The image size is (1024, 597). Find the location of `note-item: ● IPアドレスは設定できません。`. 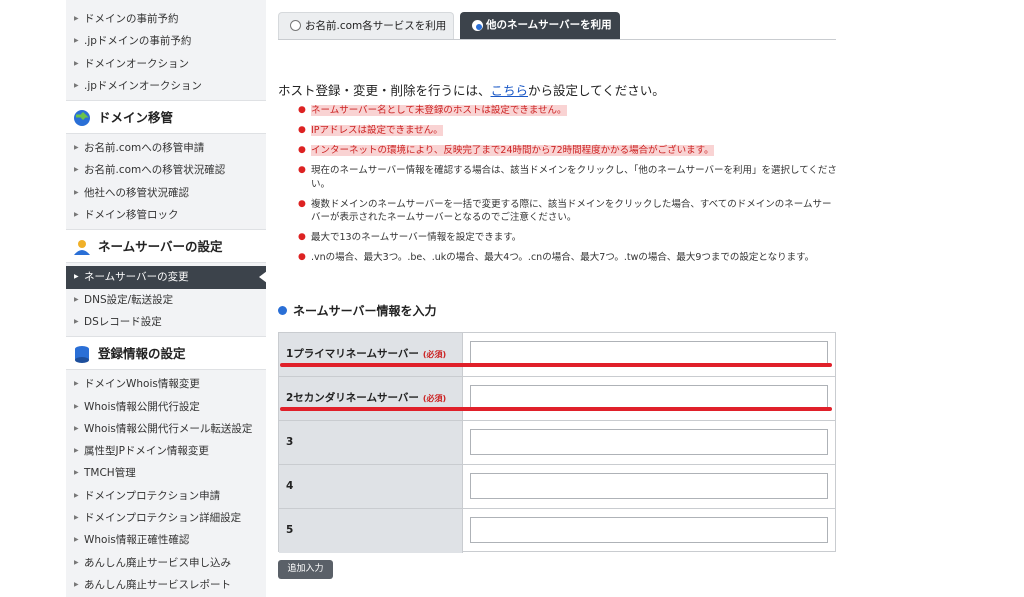

note-item: ● IPアドレスは設定できません。 is located at coordinates (370, 130).